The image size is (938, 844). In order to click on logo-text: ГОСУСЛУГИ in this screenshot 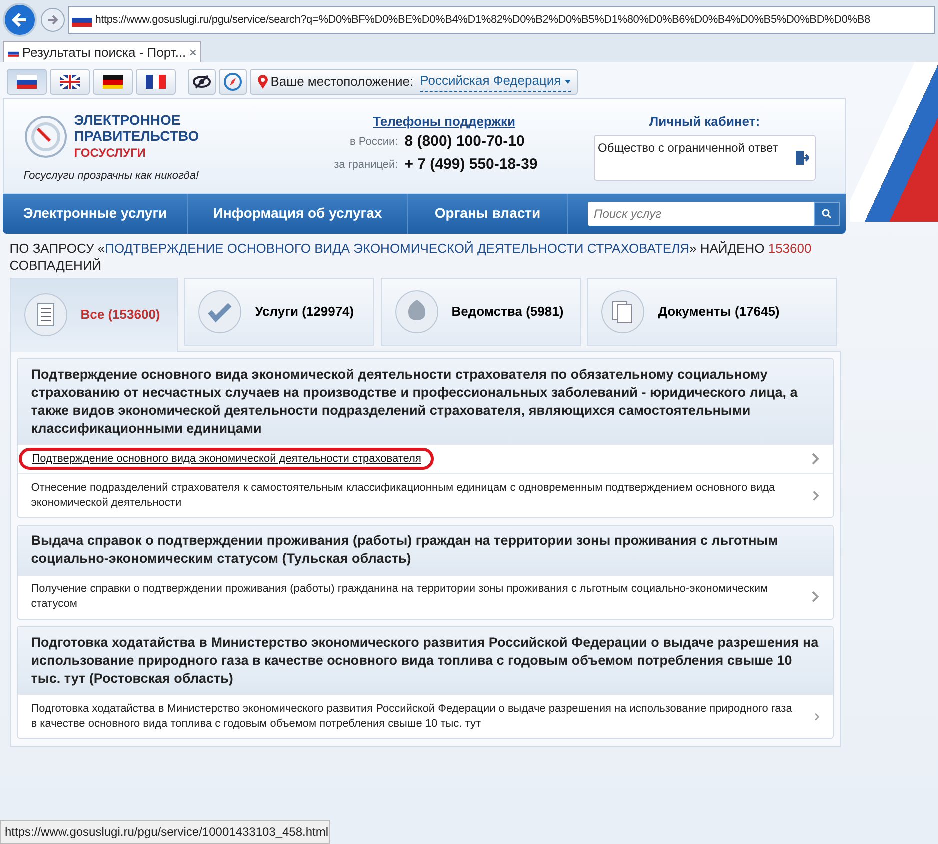, I will do `click(110, 153)`.